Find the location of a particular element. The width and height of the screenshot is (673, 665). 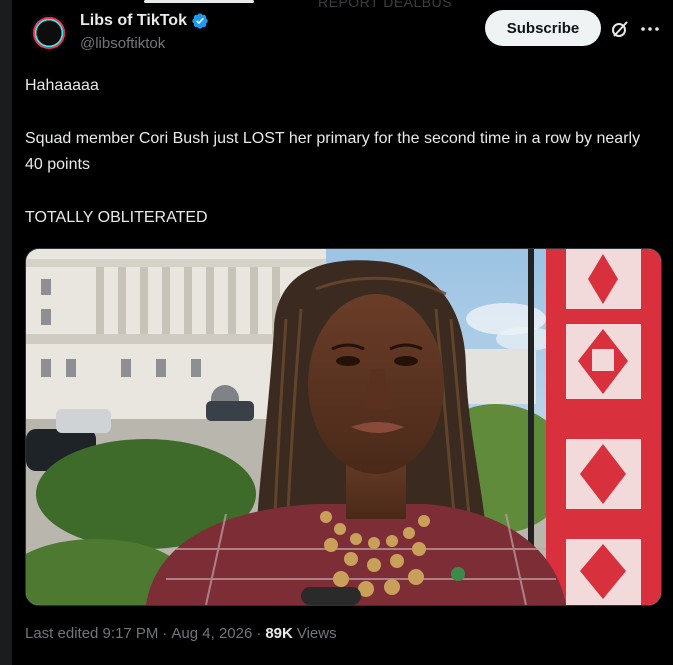

views-label: Views is located at coordinates (316, 633).